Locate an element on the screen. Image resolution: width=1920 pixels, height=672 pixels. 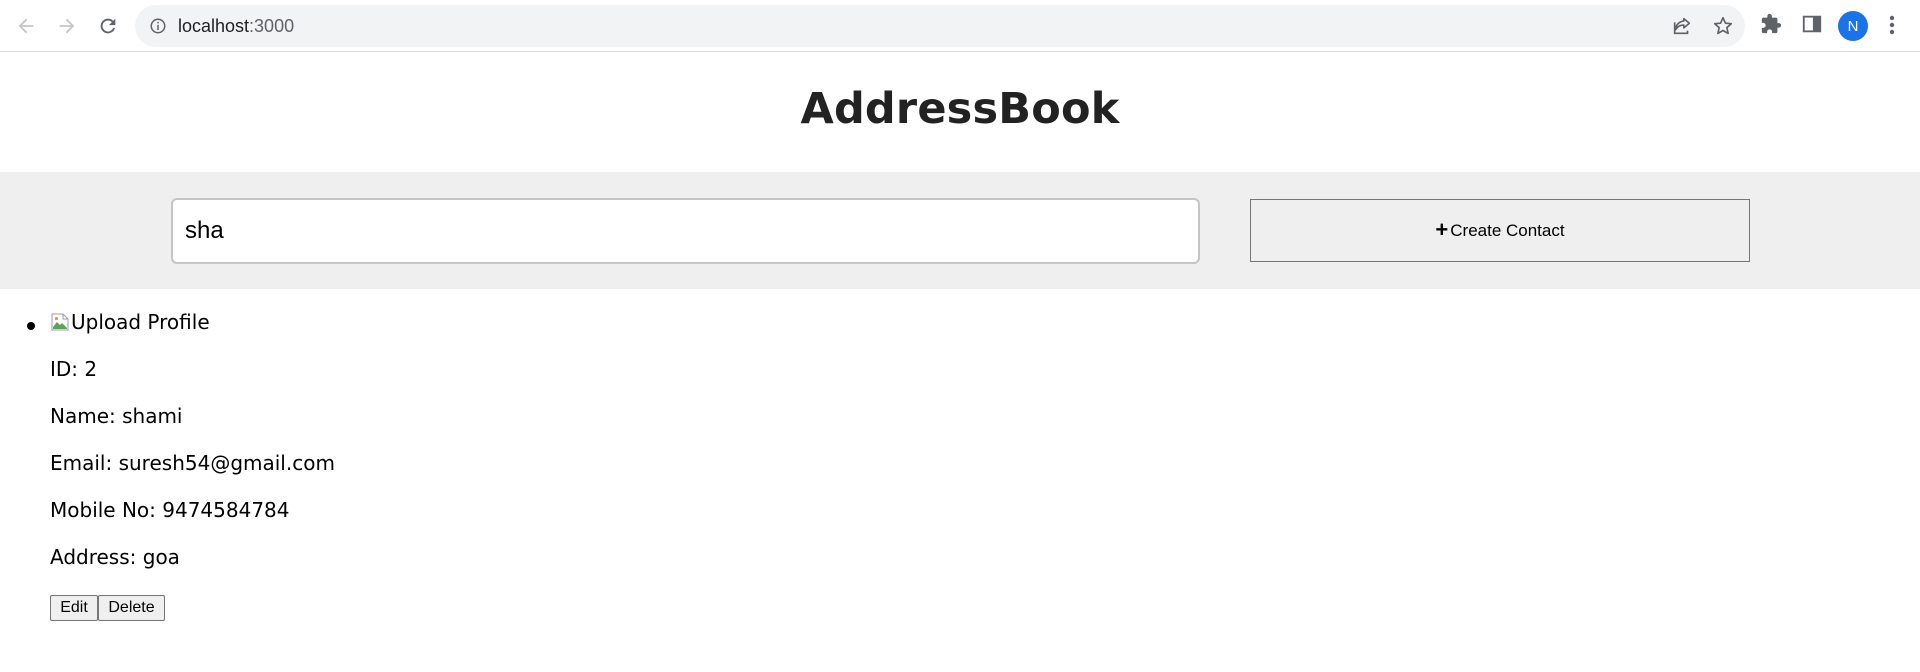
delete-button: Delete is located at coordinates (131, 608).